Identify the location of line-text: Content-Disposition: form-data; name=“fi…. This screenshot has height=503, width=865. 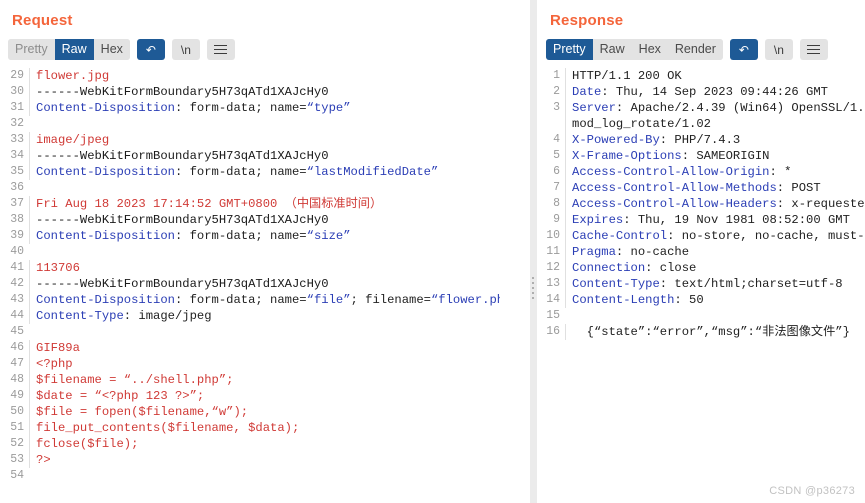
(264, 300).